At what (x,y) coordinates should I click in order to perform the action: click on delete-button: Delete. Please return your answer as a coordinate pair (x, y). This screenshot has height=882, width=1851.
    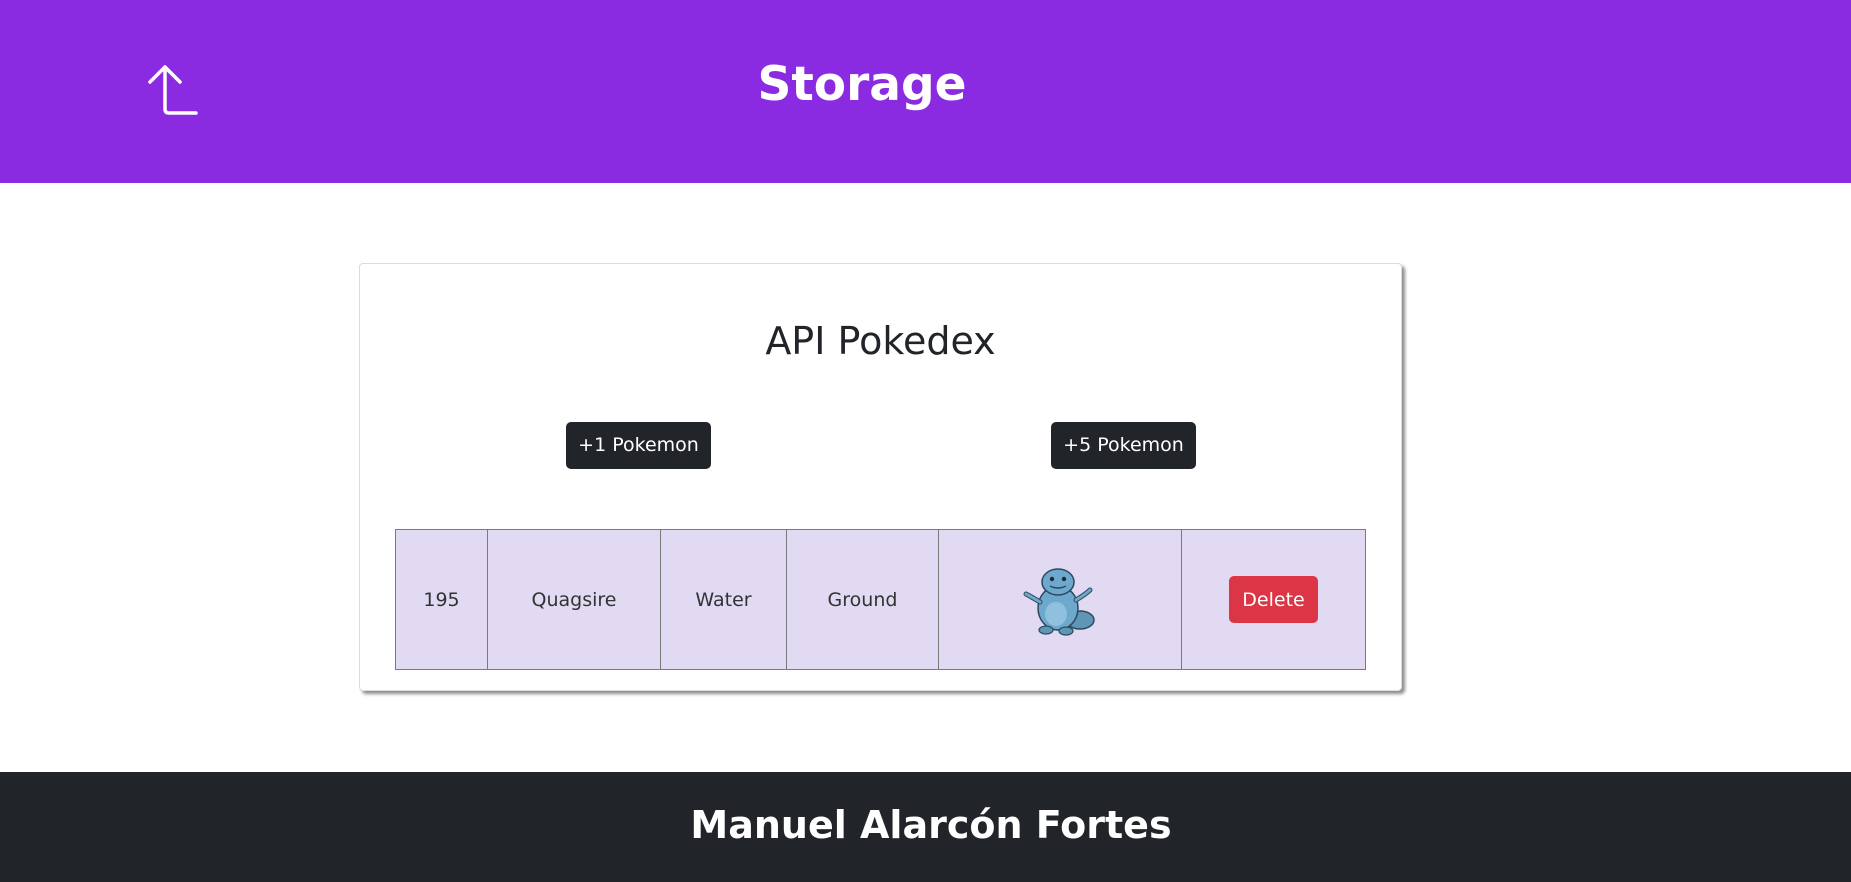
    Looking at the image, I should click on (1273, 599).